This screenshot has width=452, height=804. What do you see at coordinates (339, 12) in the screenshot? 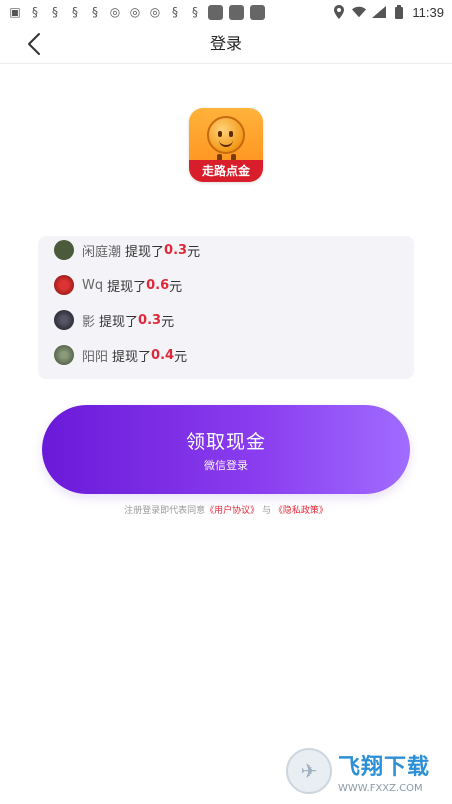
I see `location-icon` at bounding box center [339, 12].